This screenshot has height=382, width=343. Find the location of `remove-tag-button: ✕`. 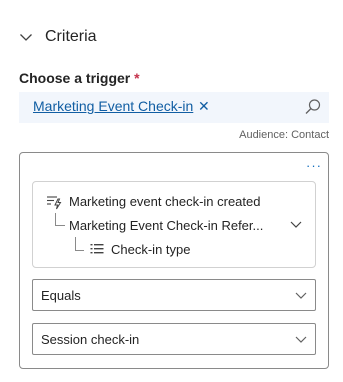

remove-tag-button: ✕ is located at coordinates (205, 106).